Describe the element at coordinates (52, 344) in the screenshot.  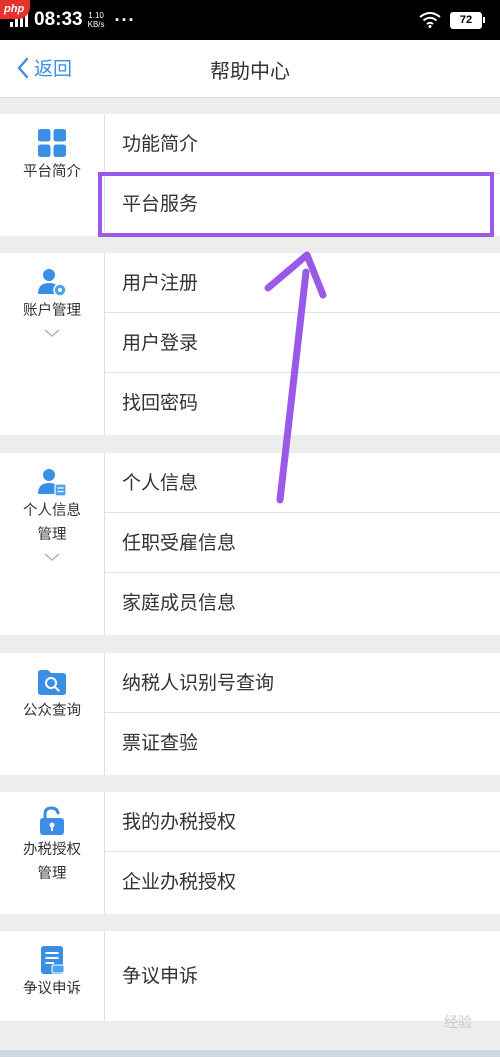
I see `category-account-management: 账户管理` at that location.